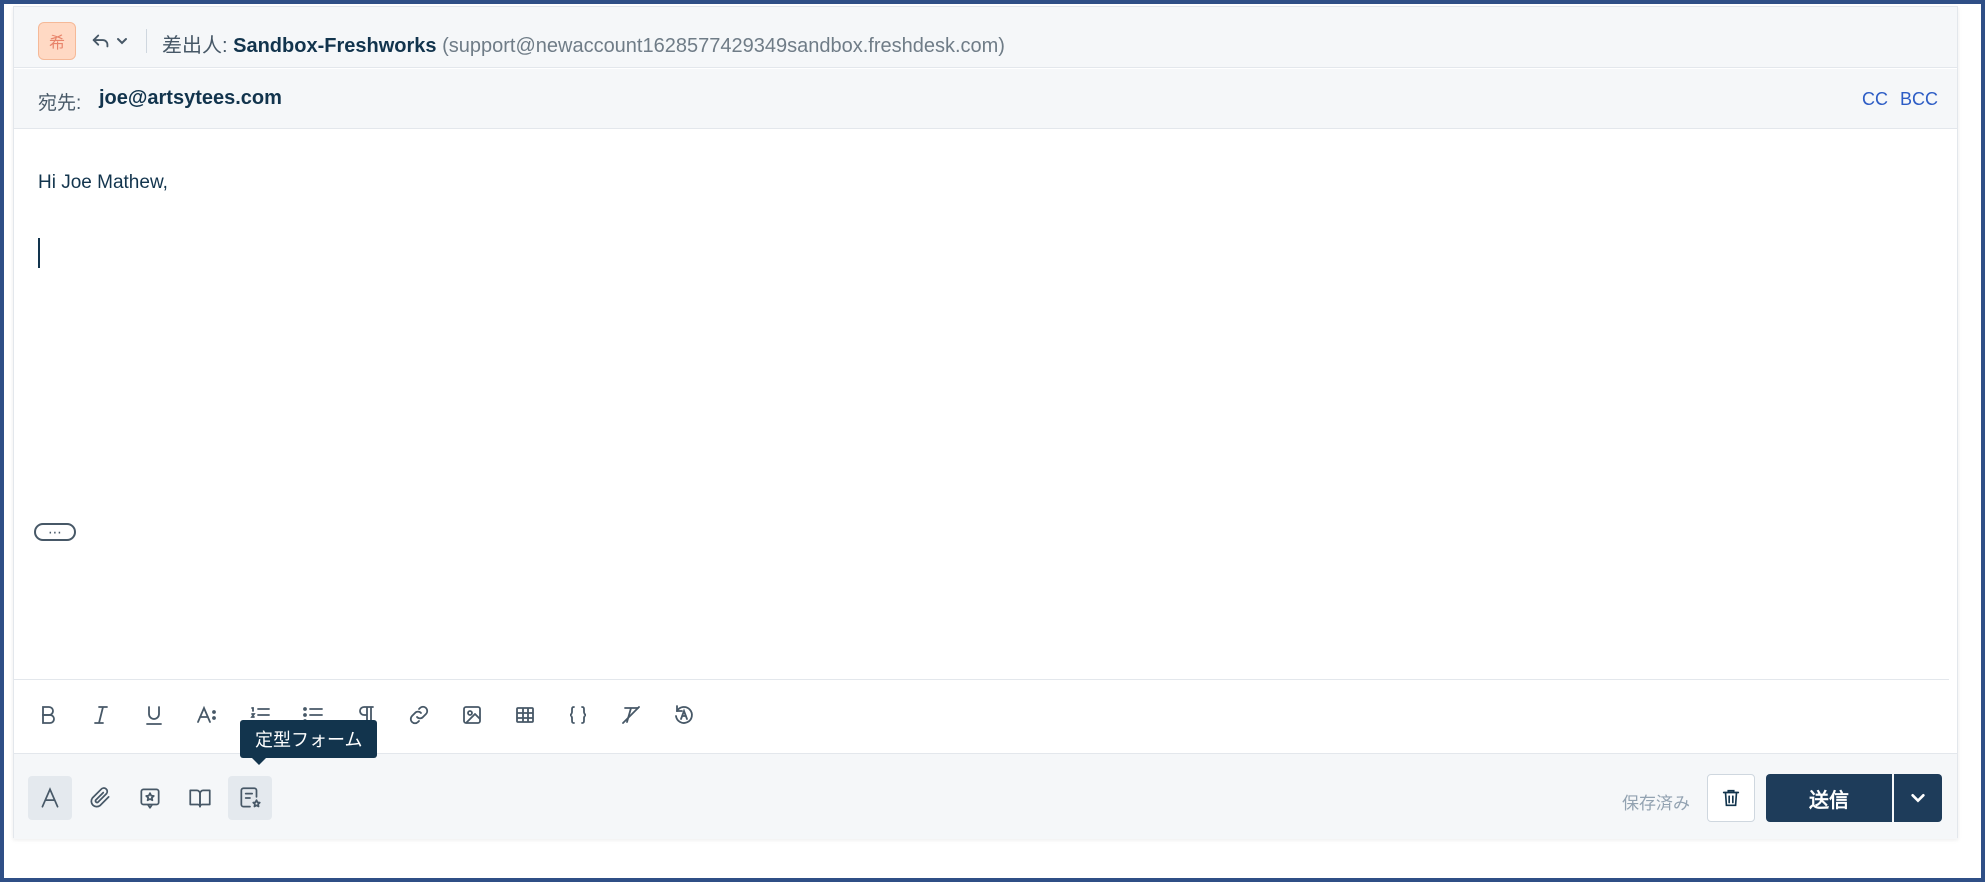  I want to click on code-braces-icon, so click(578, 715).